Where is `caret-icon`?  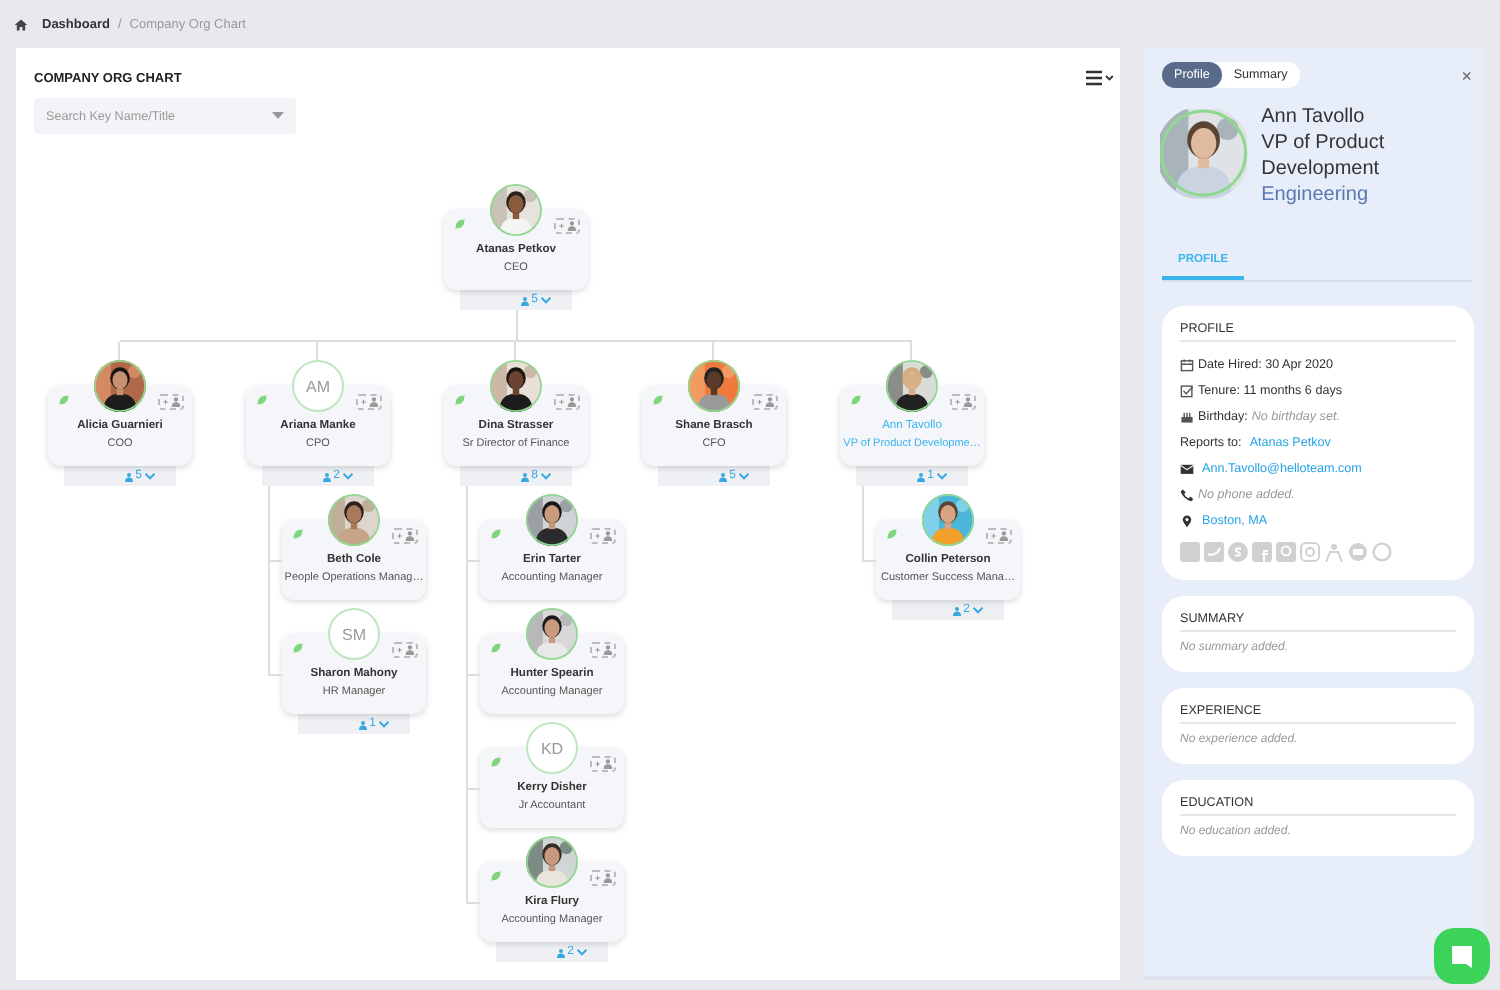 caret-icon is located at coordinates (278, 116).